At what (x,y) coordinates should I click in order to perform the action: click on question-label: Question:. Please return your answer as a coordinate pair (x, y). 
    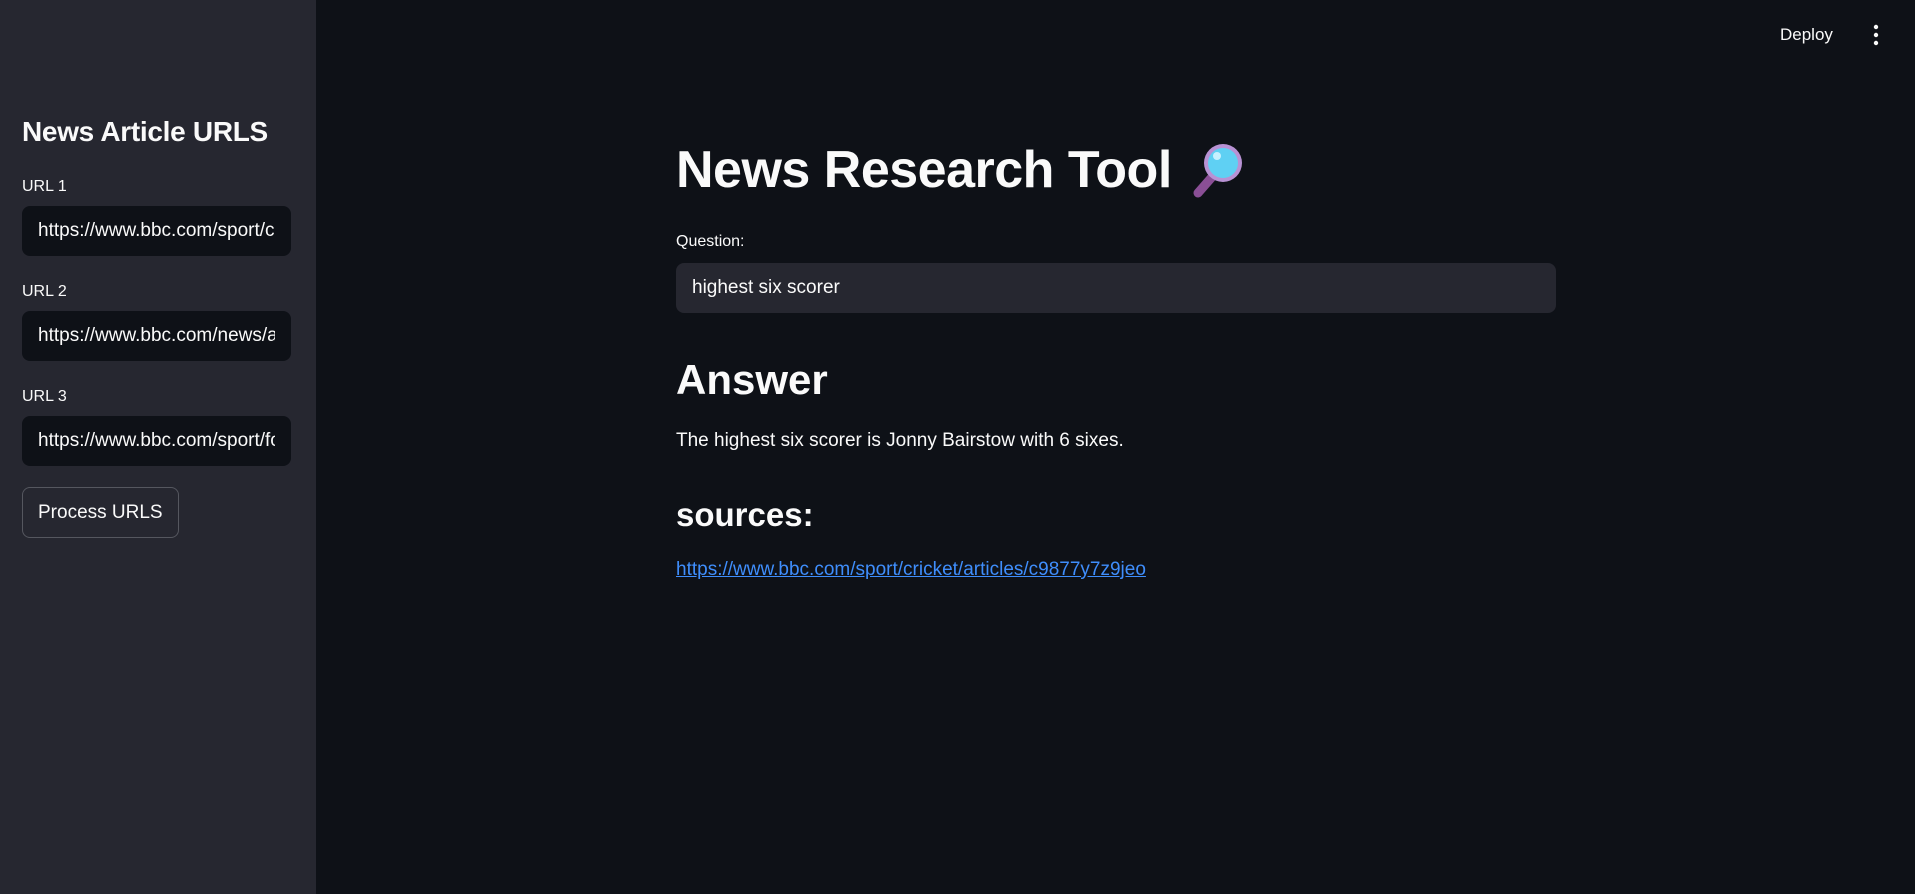
    Looking at the image, I should click on (710, 241).